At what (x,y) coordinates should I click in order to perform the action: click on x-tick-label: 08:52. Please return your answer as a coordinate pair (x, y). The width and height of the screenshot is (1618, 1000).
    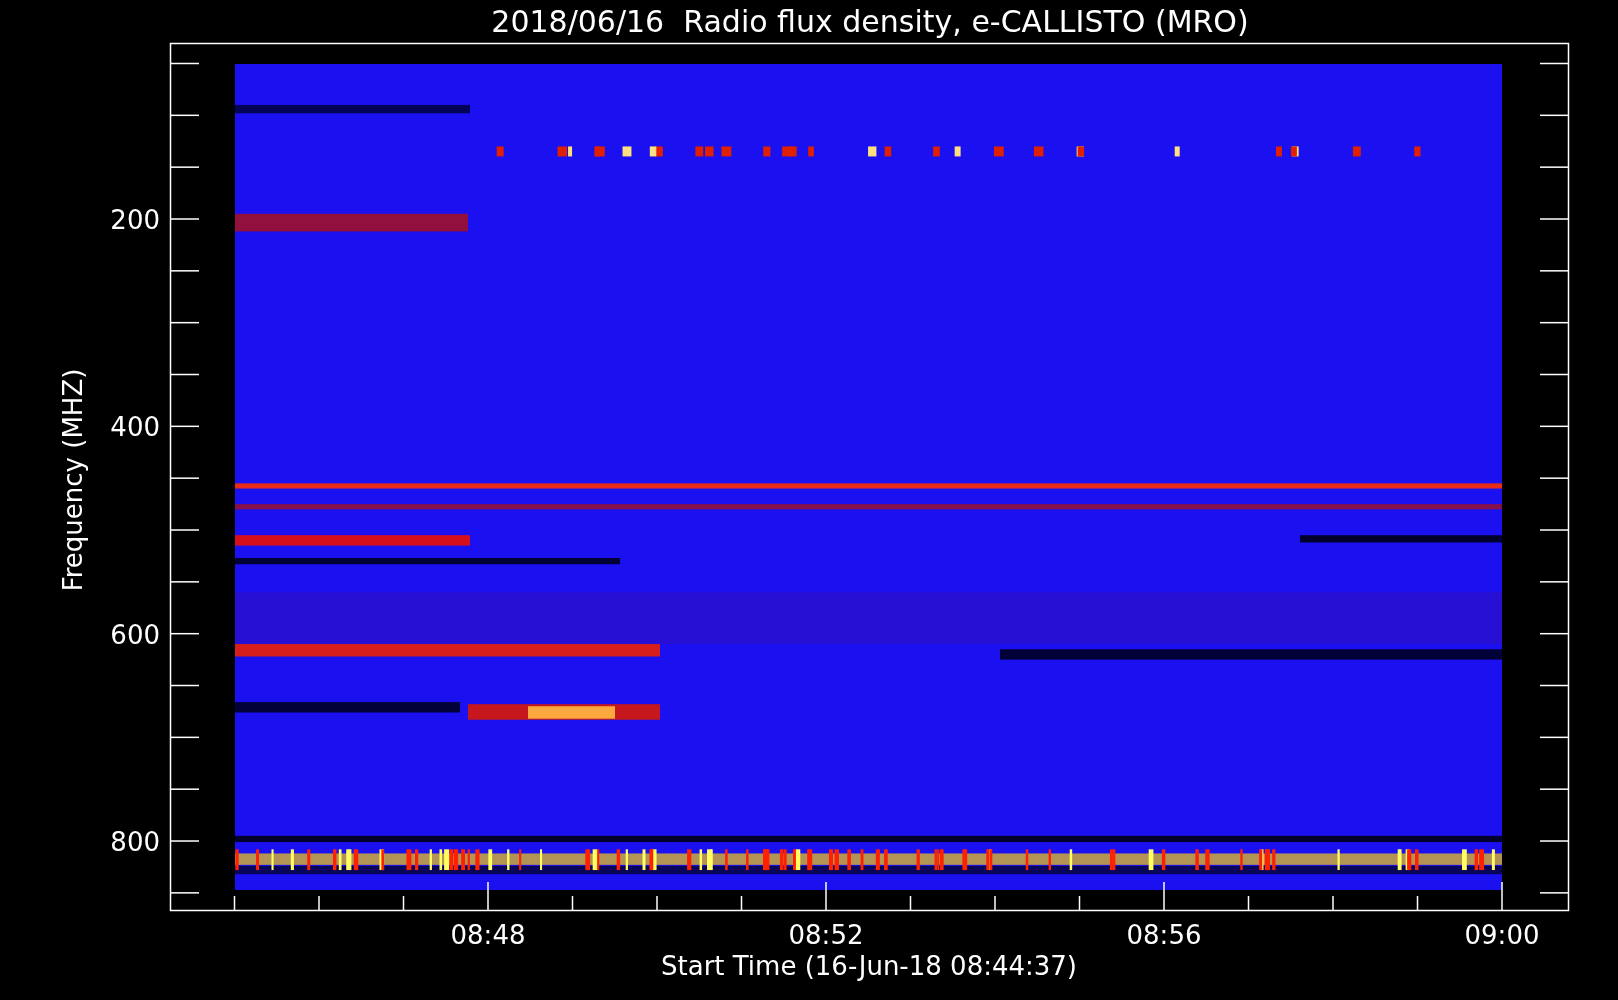
    Looking at the image, I should click on (826, 935).